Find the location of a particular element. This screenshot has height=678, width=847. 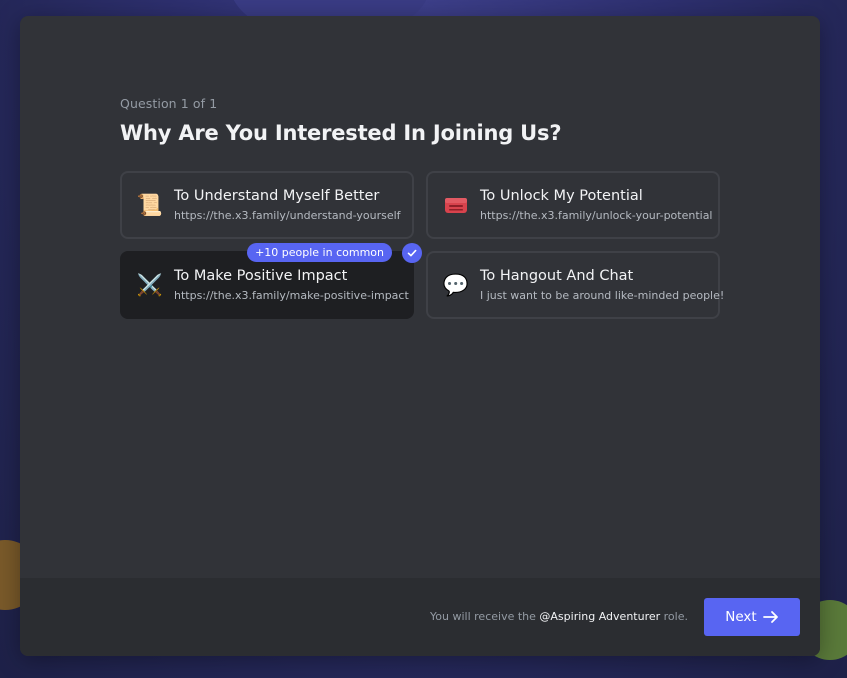

role-note-suffix: role. is located at coordinates (675, 616).